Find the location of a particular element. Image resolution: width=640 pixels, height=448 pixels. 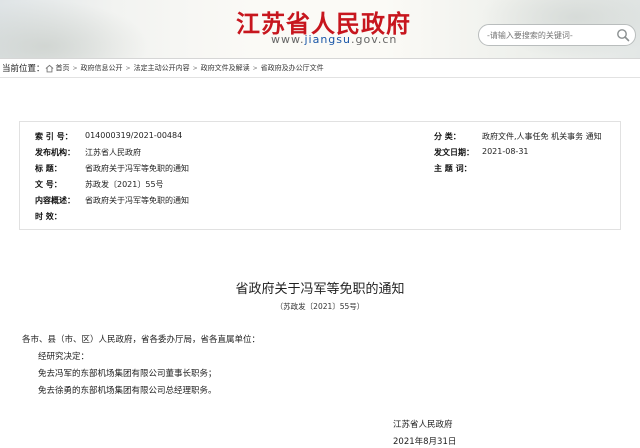

article-doc-number: （苏政发〔2021〕55号） is located at coordinates (320, 306).